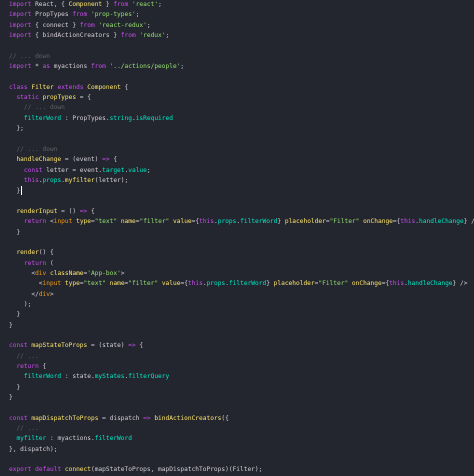  I want to click on code-line: myfilter : myactions.filterWord, so click(241, 439).